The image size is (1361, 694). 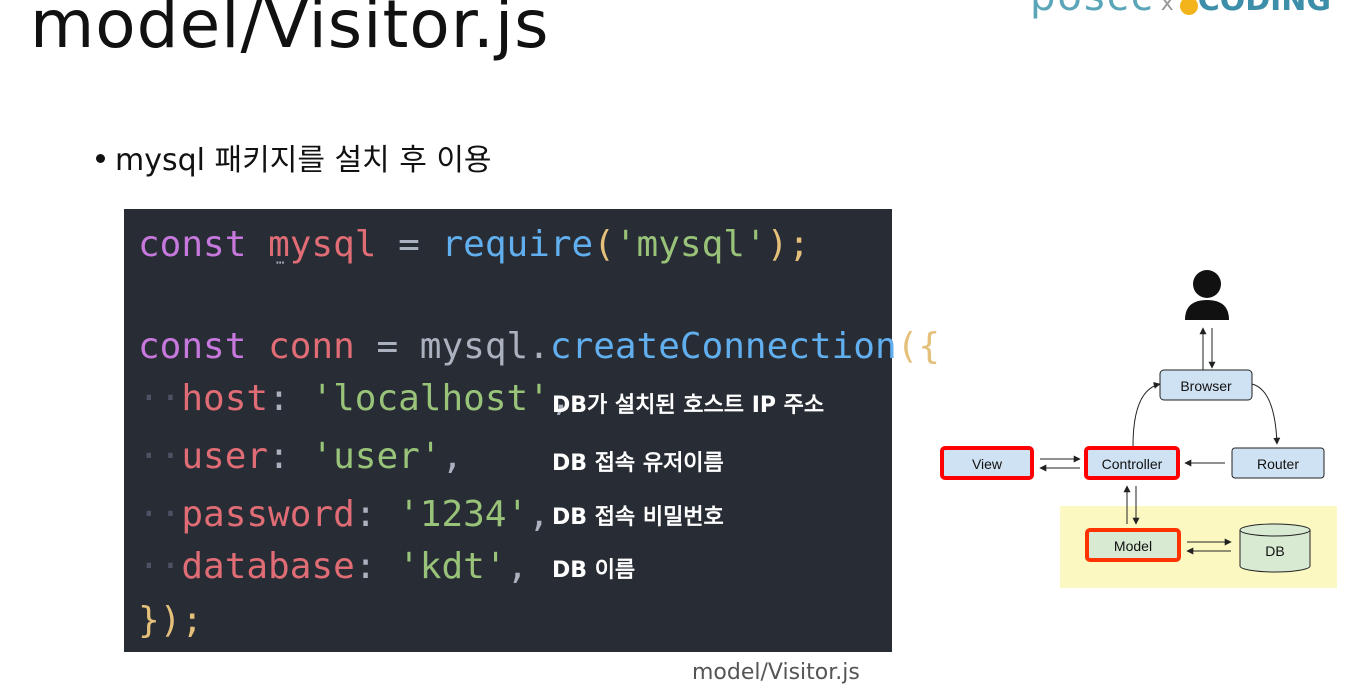 I want to click on brand-logo: posccx CODING, so click(x=1180, y=10).